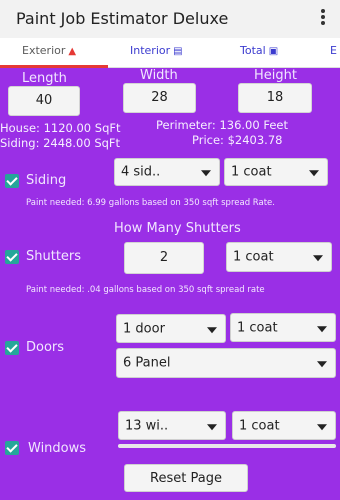  Describe the element at coordinates (159, 75) in the screenshot. I see `width-label: Width` at that location.